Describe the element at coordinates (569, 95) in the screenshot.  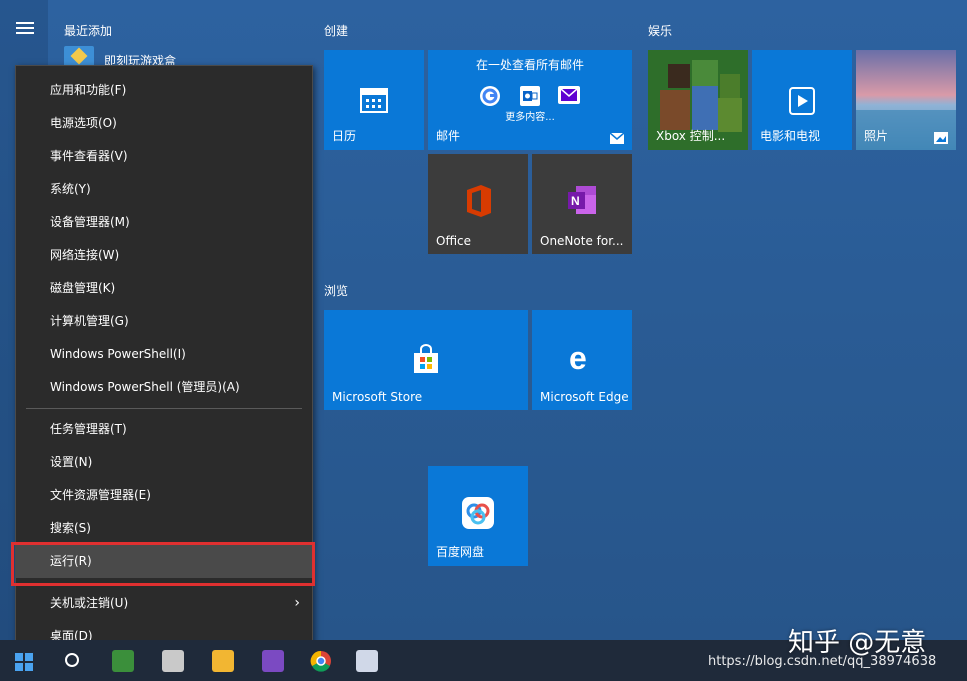
I see `yahoo-mail-icon` at that location.